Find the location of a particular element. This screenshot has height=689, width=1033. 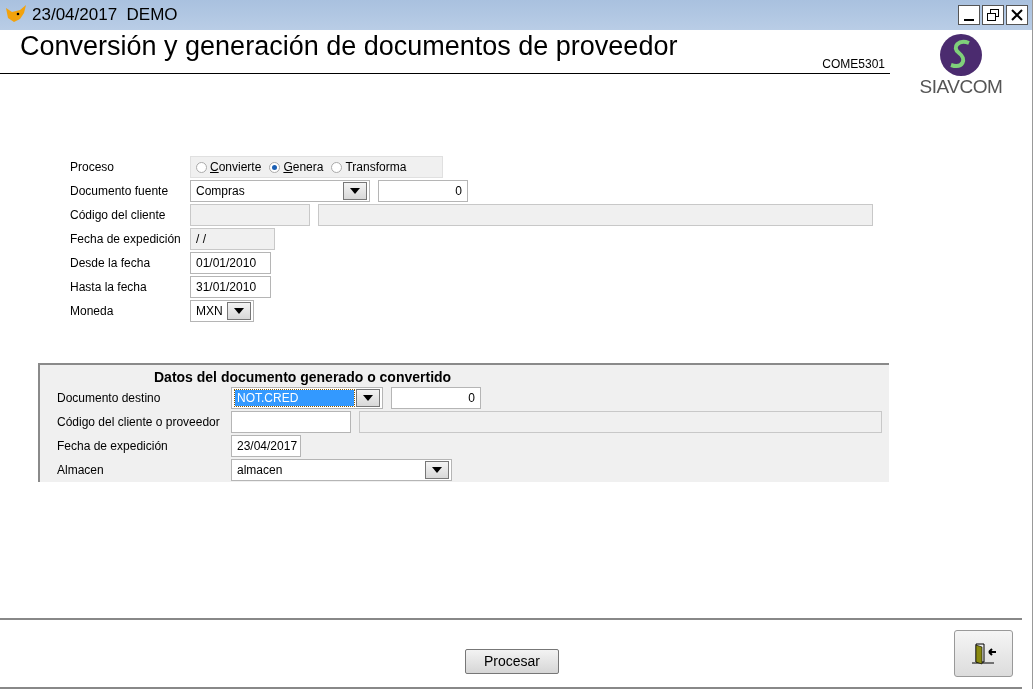

text-field: 01/01/2010 is located at coordinates (230, 263).